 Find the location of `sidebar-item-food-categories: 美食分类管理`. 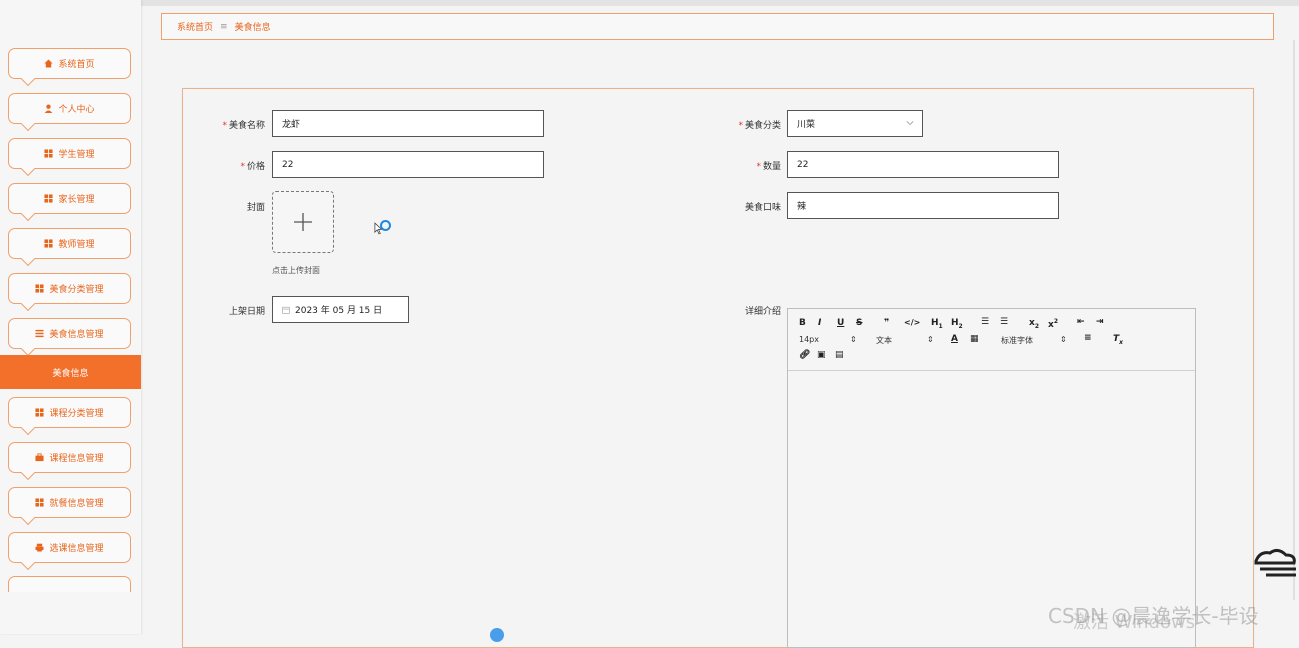

sidebar-item-food-categories: 美食分类管理 is located at coordinates (69, 288).